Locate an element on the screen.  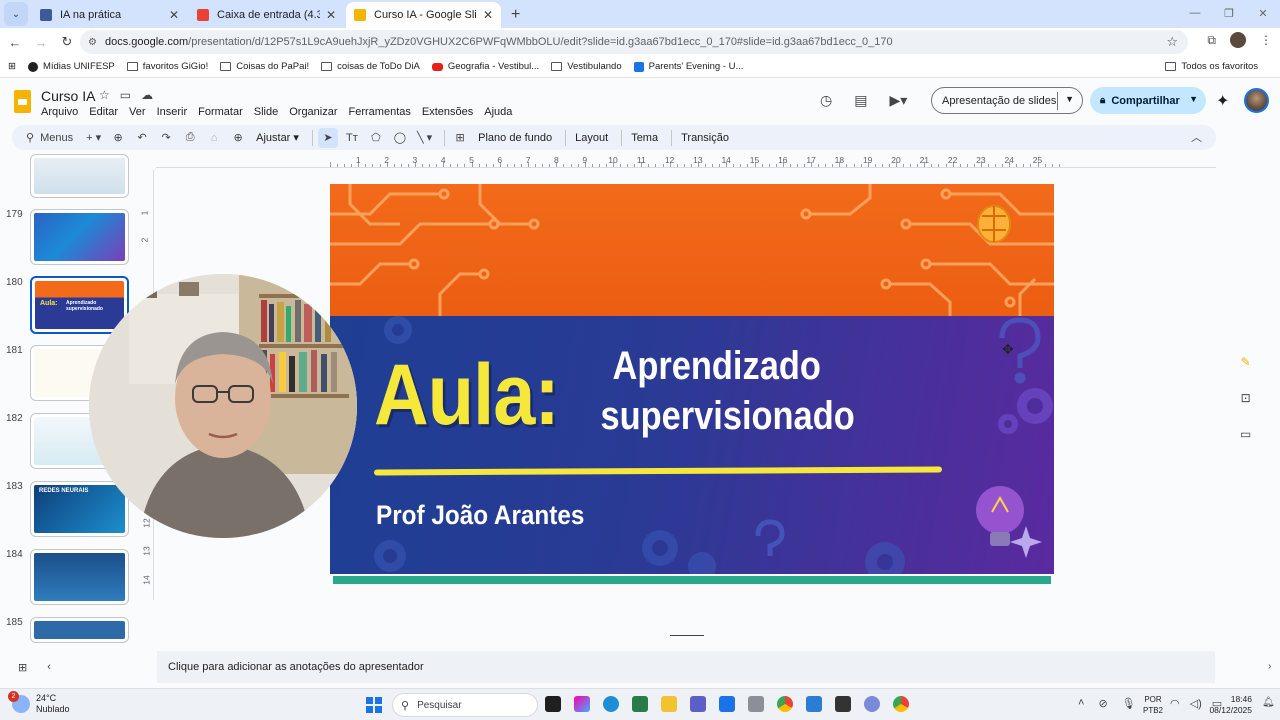
menu-editar: Editar is located at coordinates (103, 112).